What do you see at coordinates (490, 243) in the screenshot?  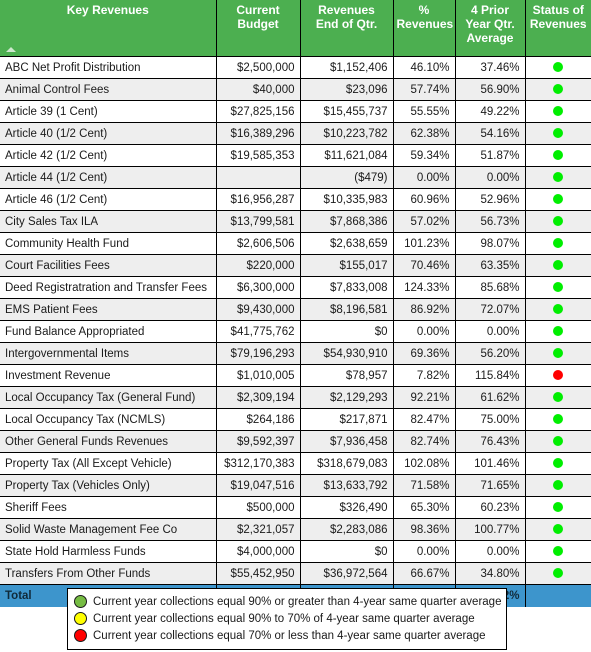 I see `cell-avg: 98.07%` at bounding box center [490, 243].